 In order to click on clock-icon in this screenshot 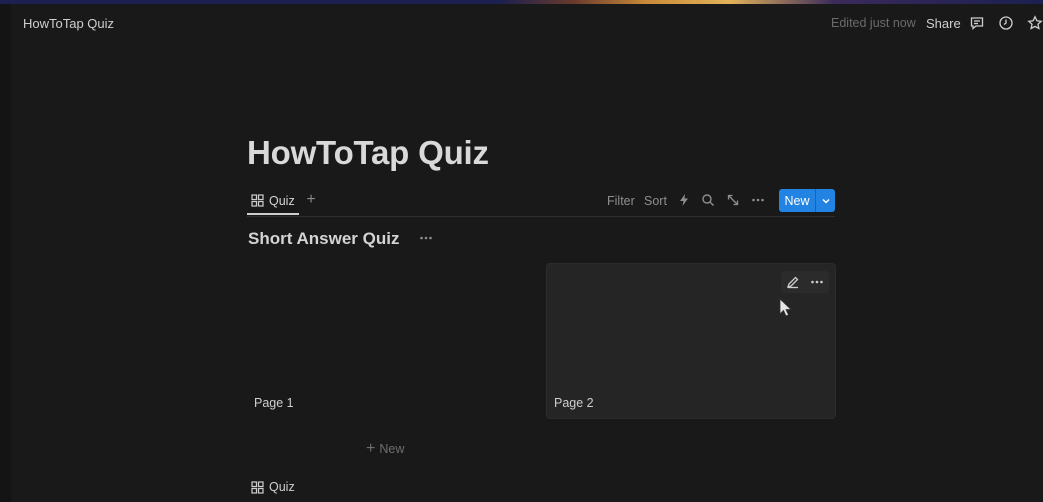, I will do `click(1006, 23)`.